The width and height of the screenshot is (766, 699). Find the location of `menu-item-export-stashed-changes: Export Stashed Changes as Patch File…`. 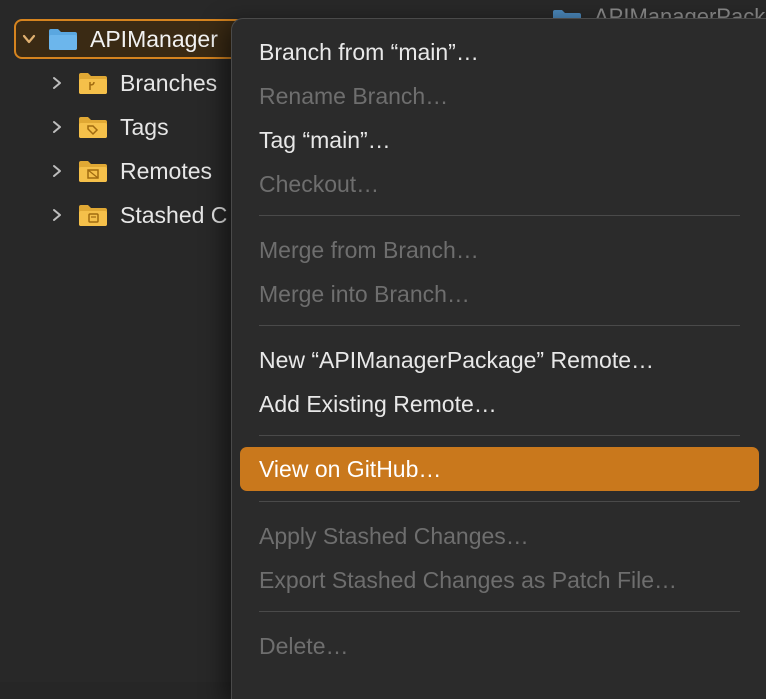

menu-item-export-stashed-changes: Export Stashed Changes as Patch File… is located at coordinates (468, 580).